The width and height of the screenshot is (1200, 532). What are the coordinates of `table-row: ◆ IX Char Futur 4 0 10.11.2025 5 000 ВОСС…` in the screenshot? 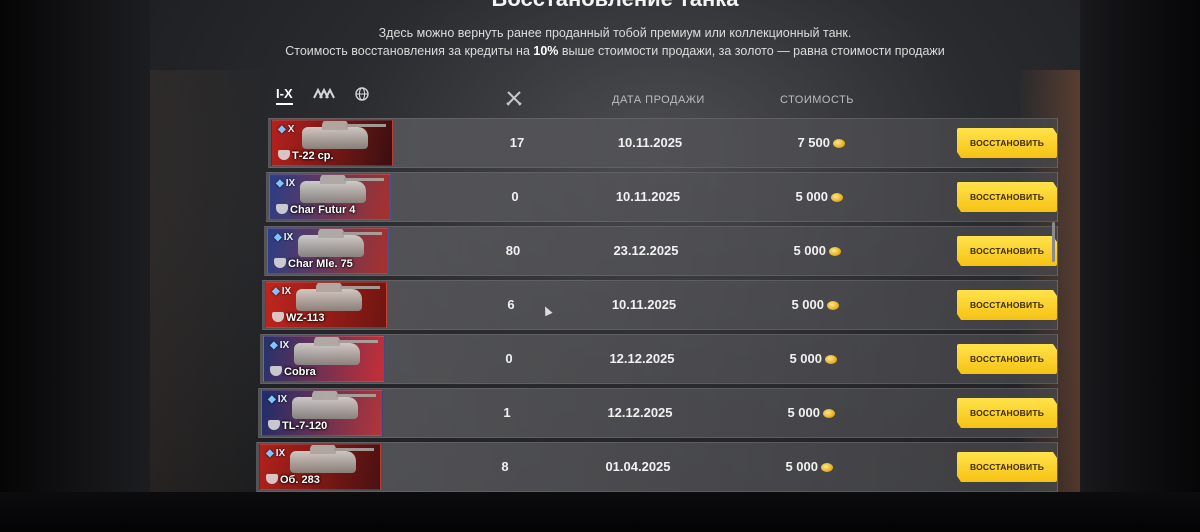 It's located at (662, 197).